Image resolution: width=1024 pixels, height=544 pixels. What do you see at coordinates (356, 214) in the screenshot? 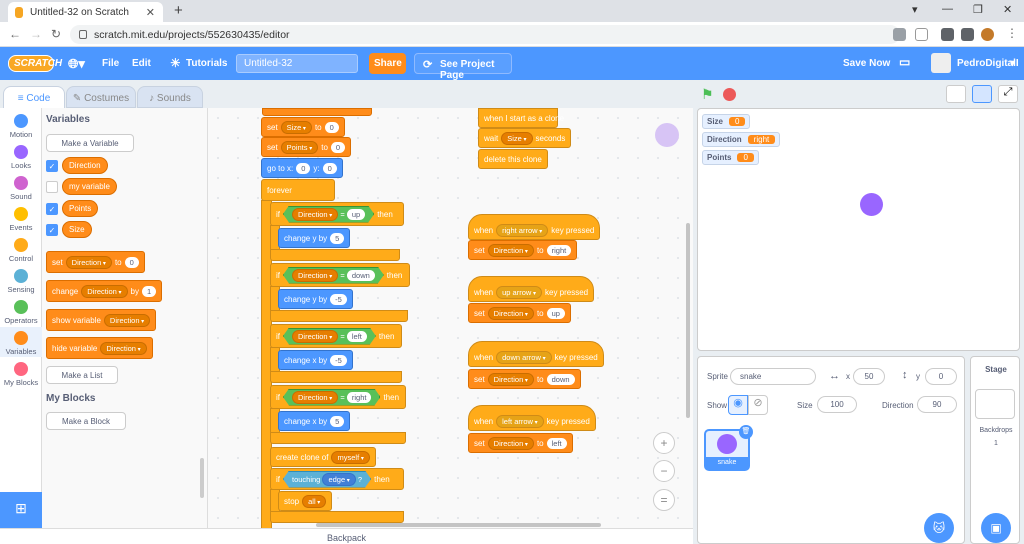
I see `value-input: up` at bounding box center [356, 214].